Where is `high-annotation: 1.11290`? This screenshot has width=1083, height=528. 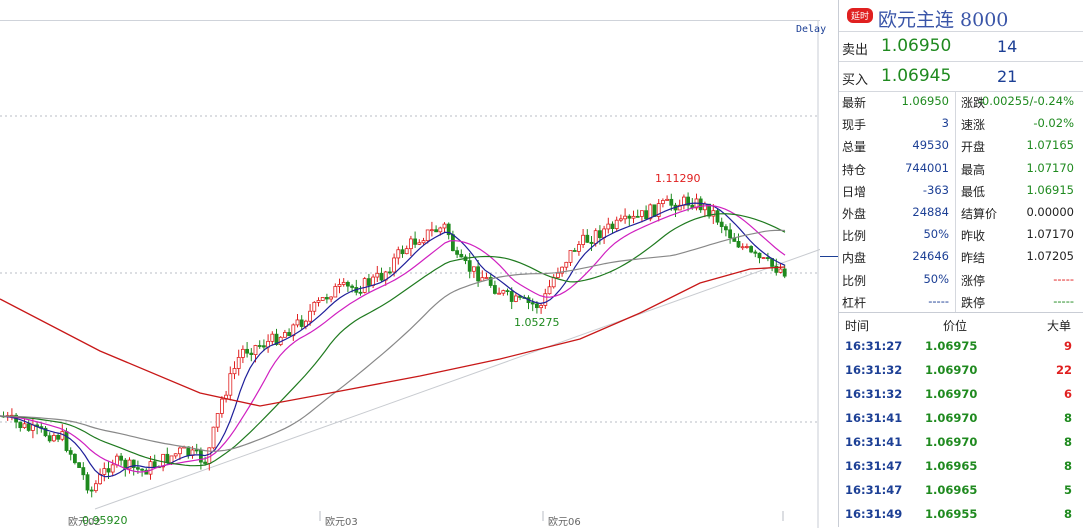
high-annotation: 1.11290 is located at coordinates (678, 178).